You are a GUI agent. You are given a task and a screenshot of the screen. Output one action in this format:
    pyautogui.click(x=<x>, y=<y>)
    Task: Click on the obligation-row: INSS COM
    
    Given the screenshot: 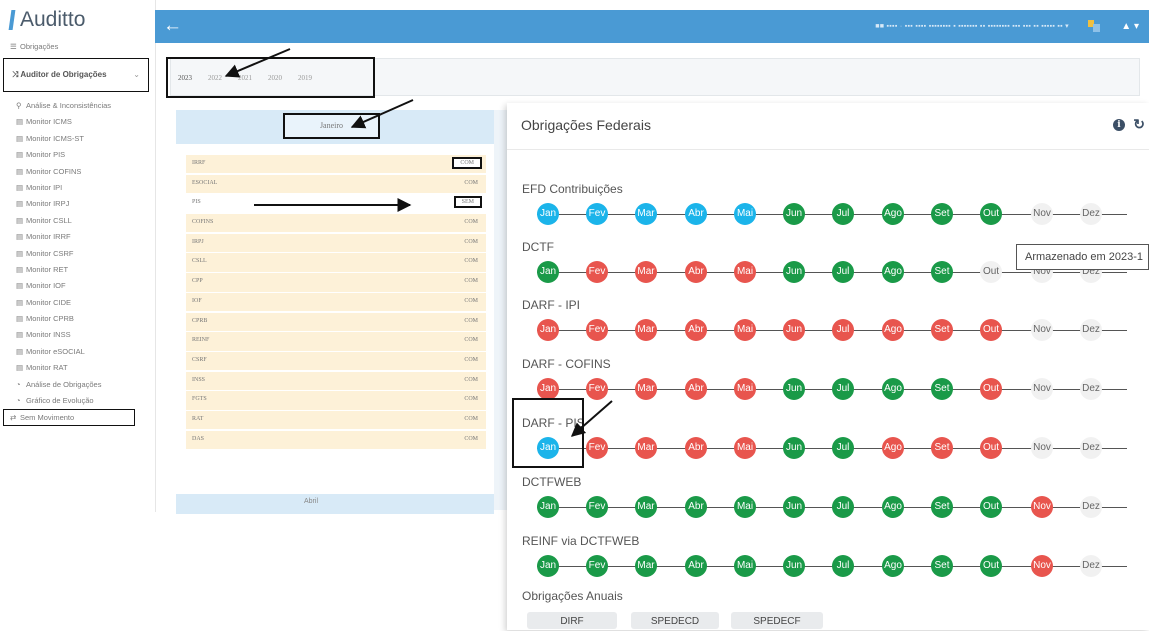 What is the action you would take?
    pyautogui.click(x=336, y=380)
    